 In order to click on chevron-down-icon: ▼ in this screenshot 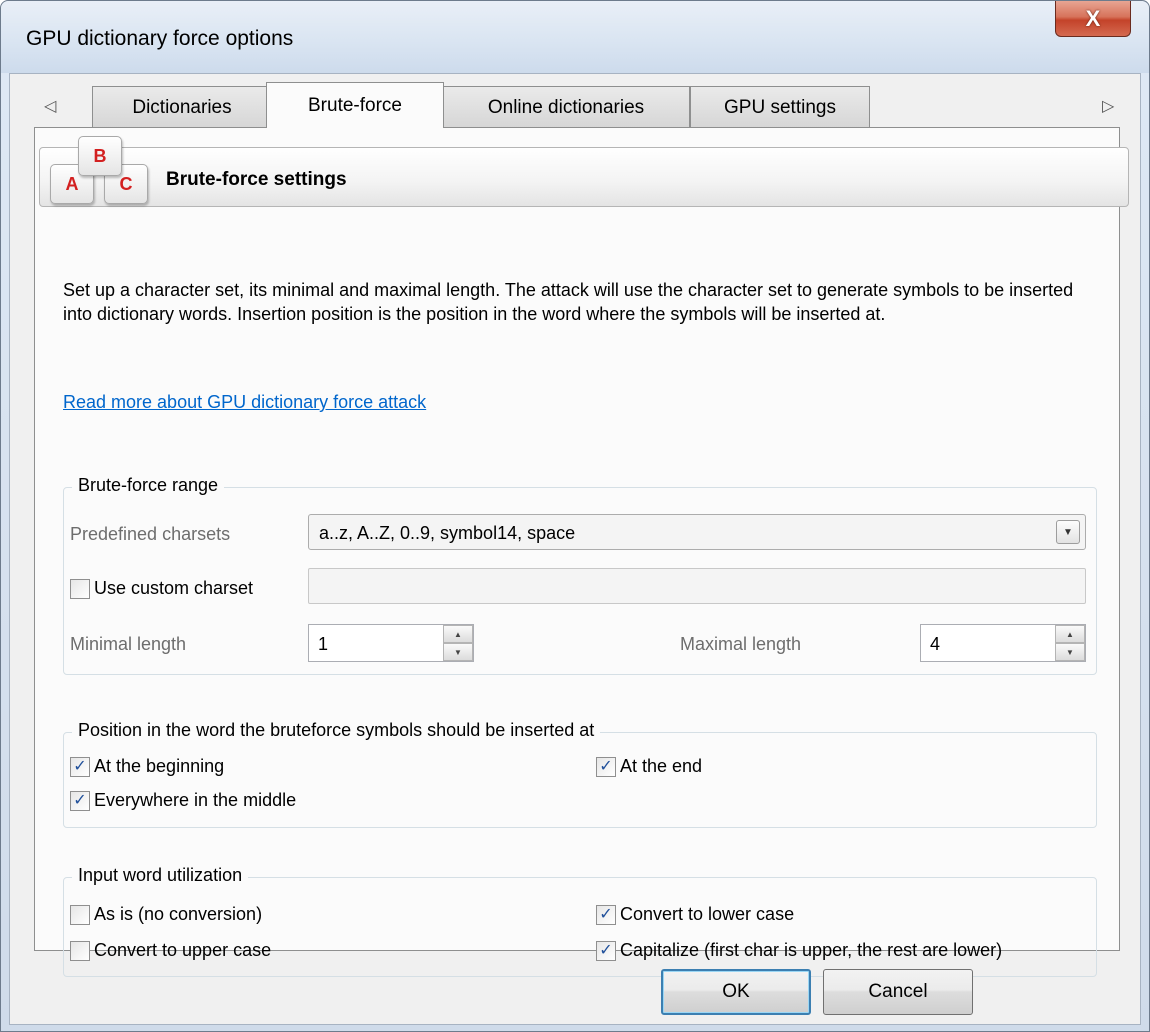, I will do `click(1068, 532)`.